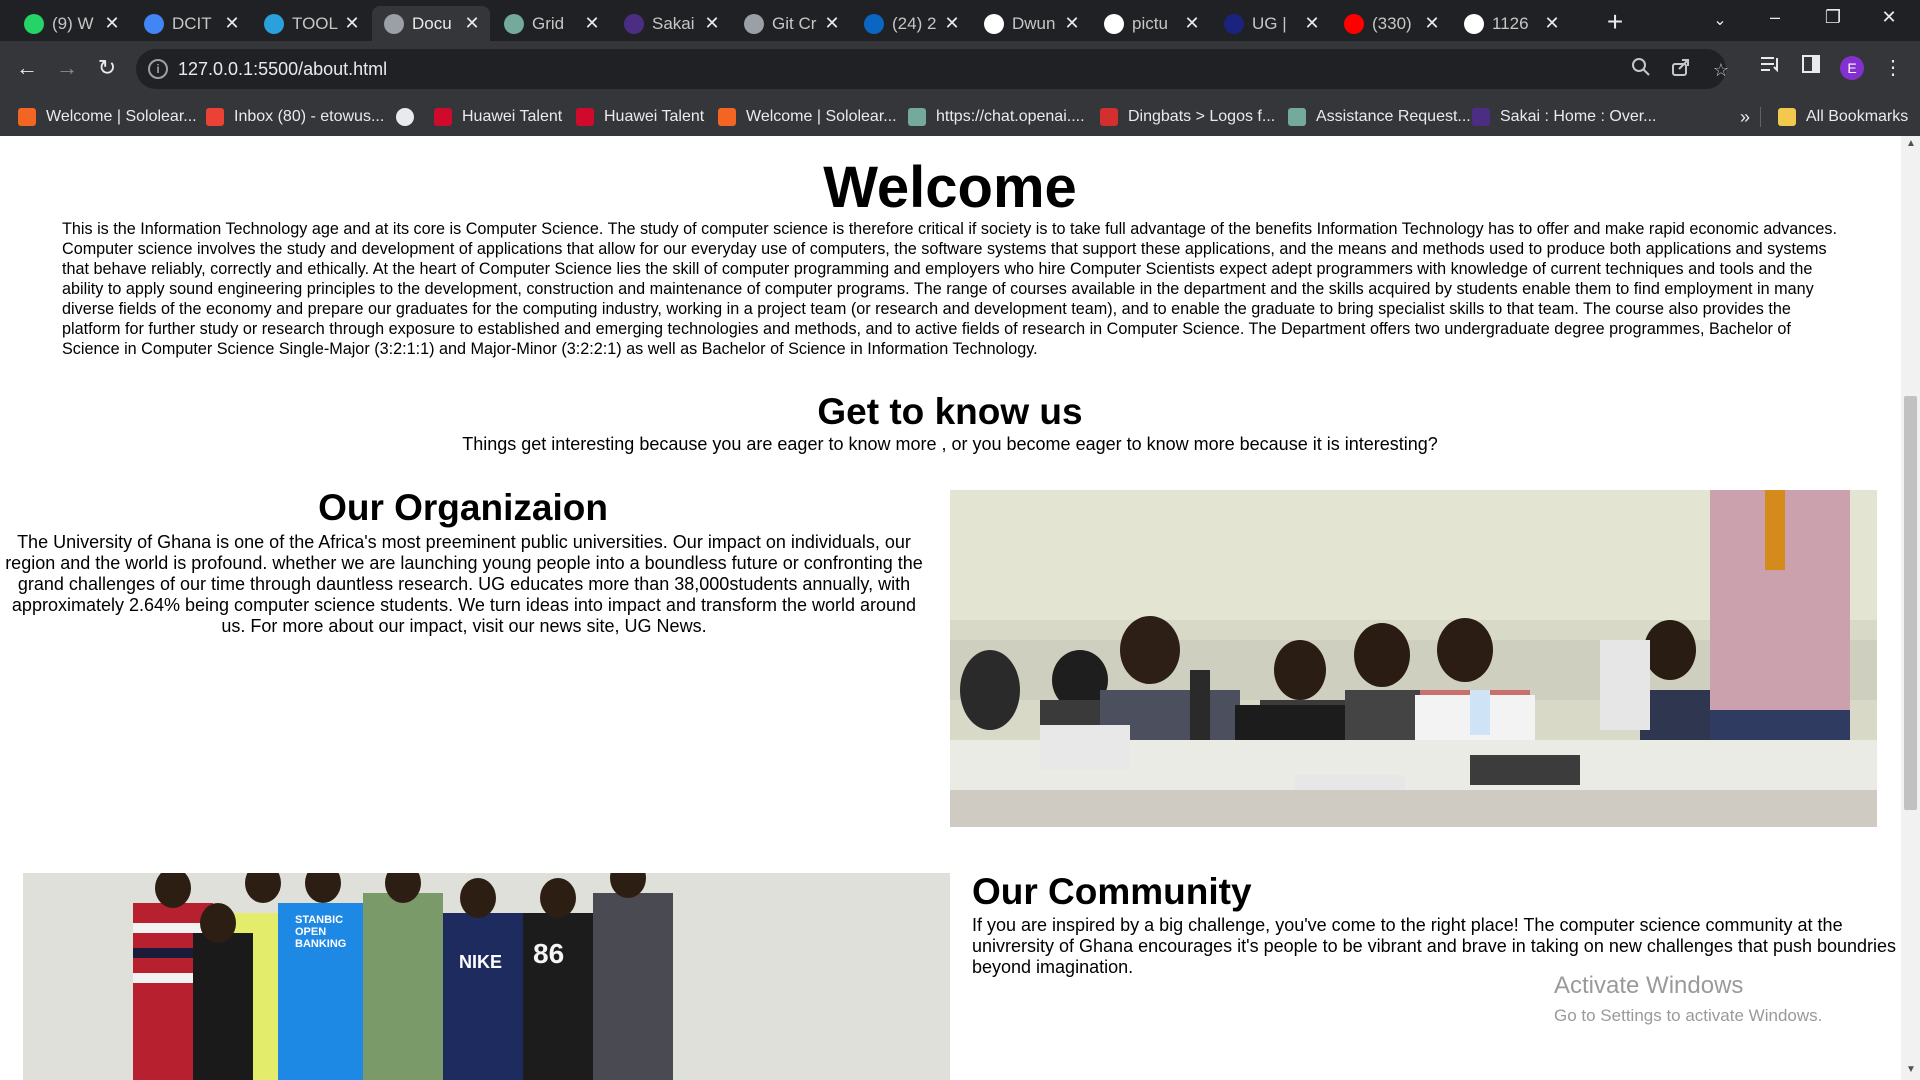 The width and height of the screenshot is (1920, 1080). Describe the element at coordinates (463, 507) in the screenshot. I see `organization-heading: Our Organizaion` at that location.